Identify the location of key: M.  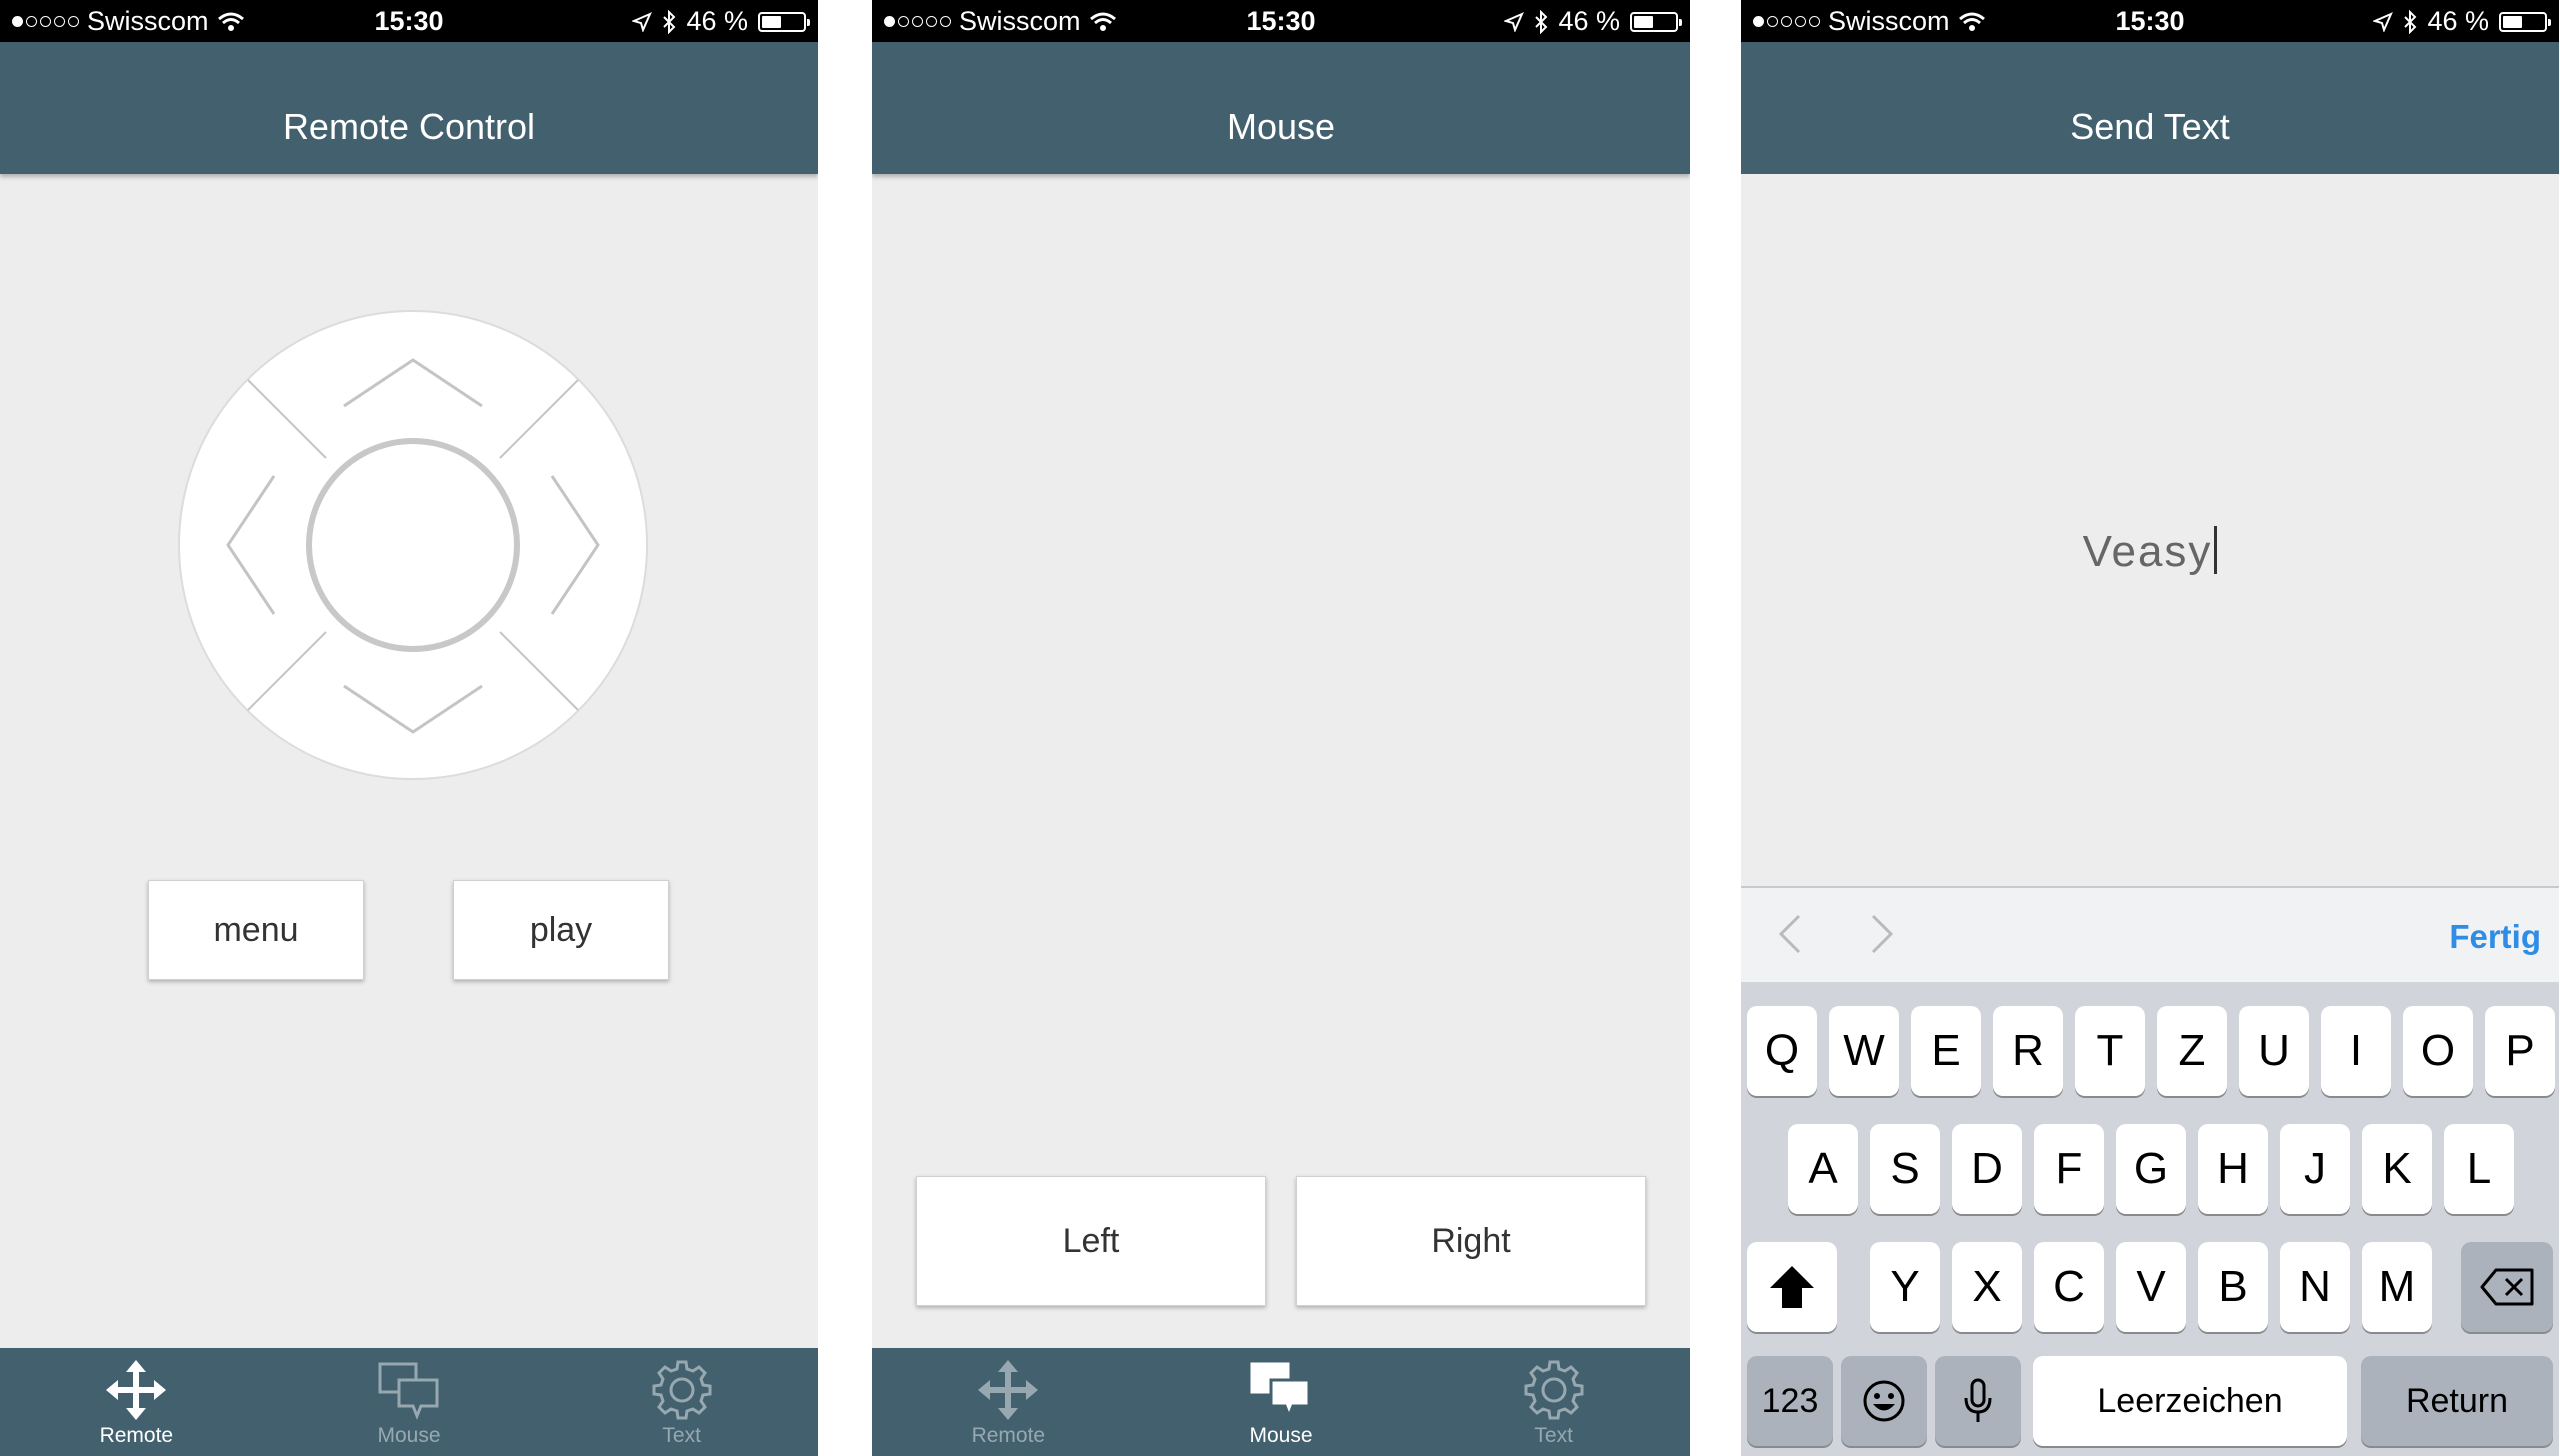
(2397, 1287).